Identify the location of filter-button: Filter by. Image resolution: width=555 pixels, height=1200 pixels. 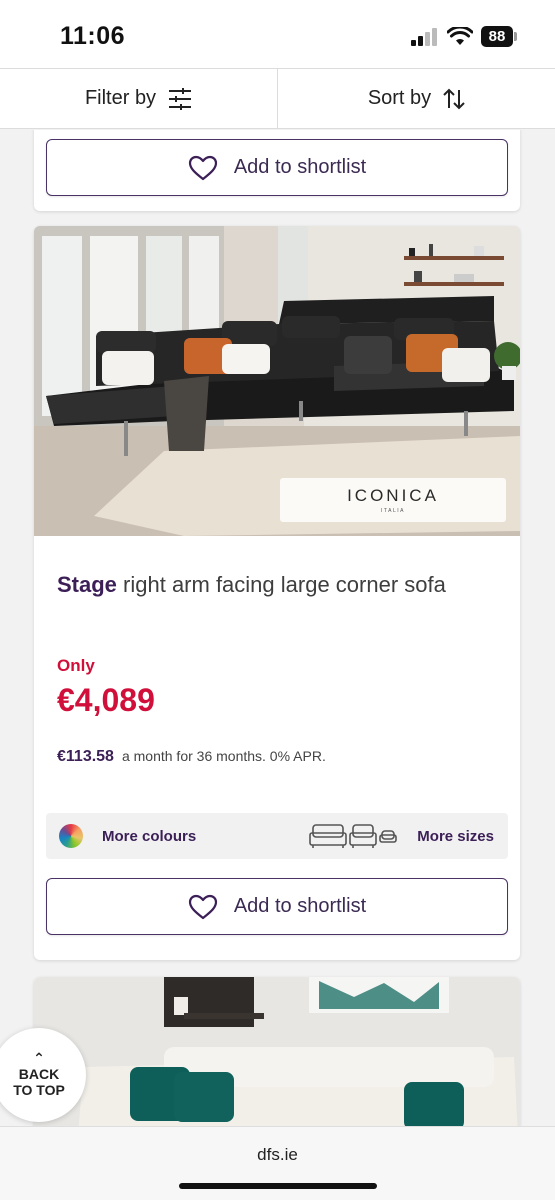
(138, 98).